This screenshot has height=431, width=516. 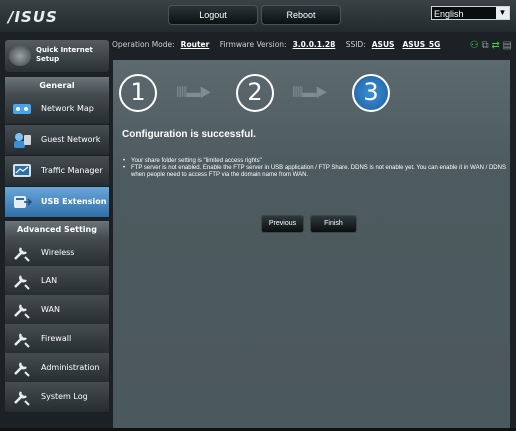 I want to click on ssid-label: SSID:, so click(x=355, y=44).